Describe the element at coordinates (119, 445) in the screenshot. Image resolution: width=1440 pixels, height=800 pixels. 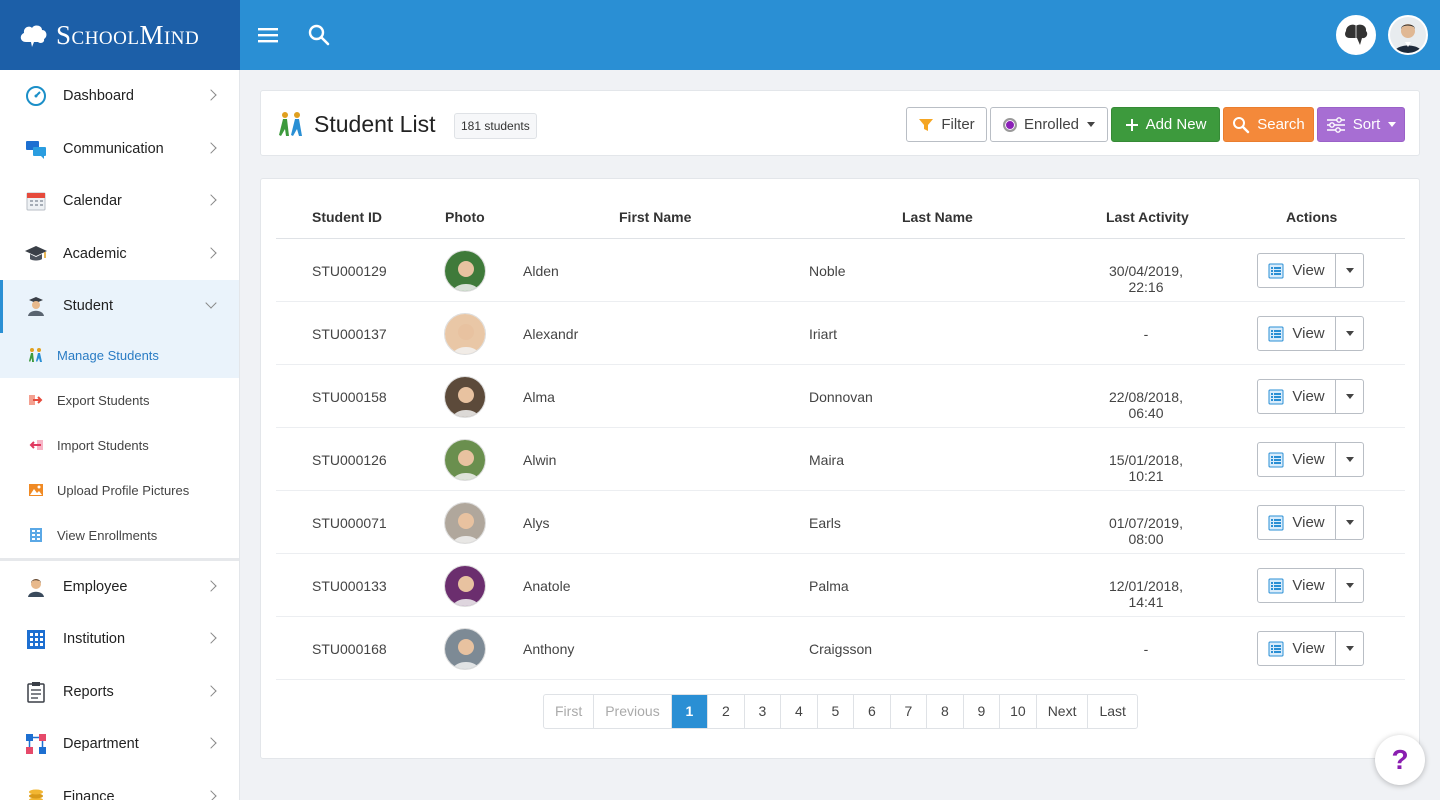
I see `submenu-item-import-students: Import Students` at that location.